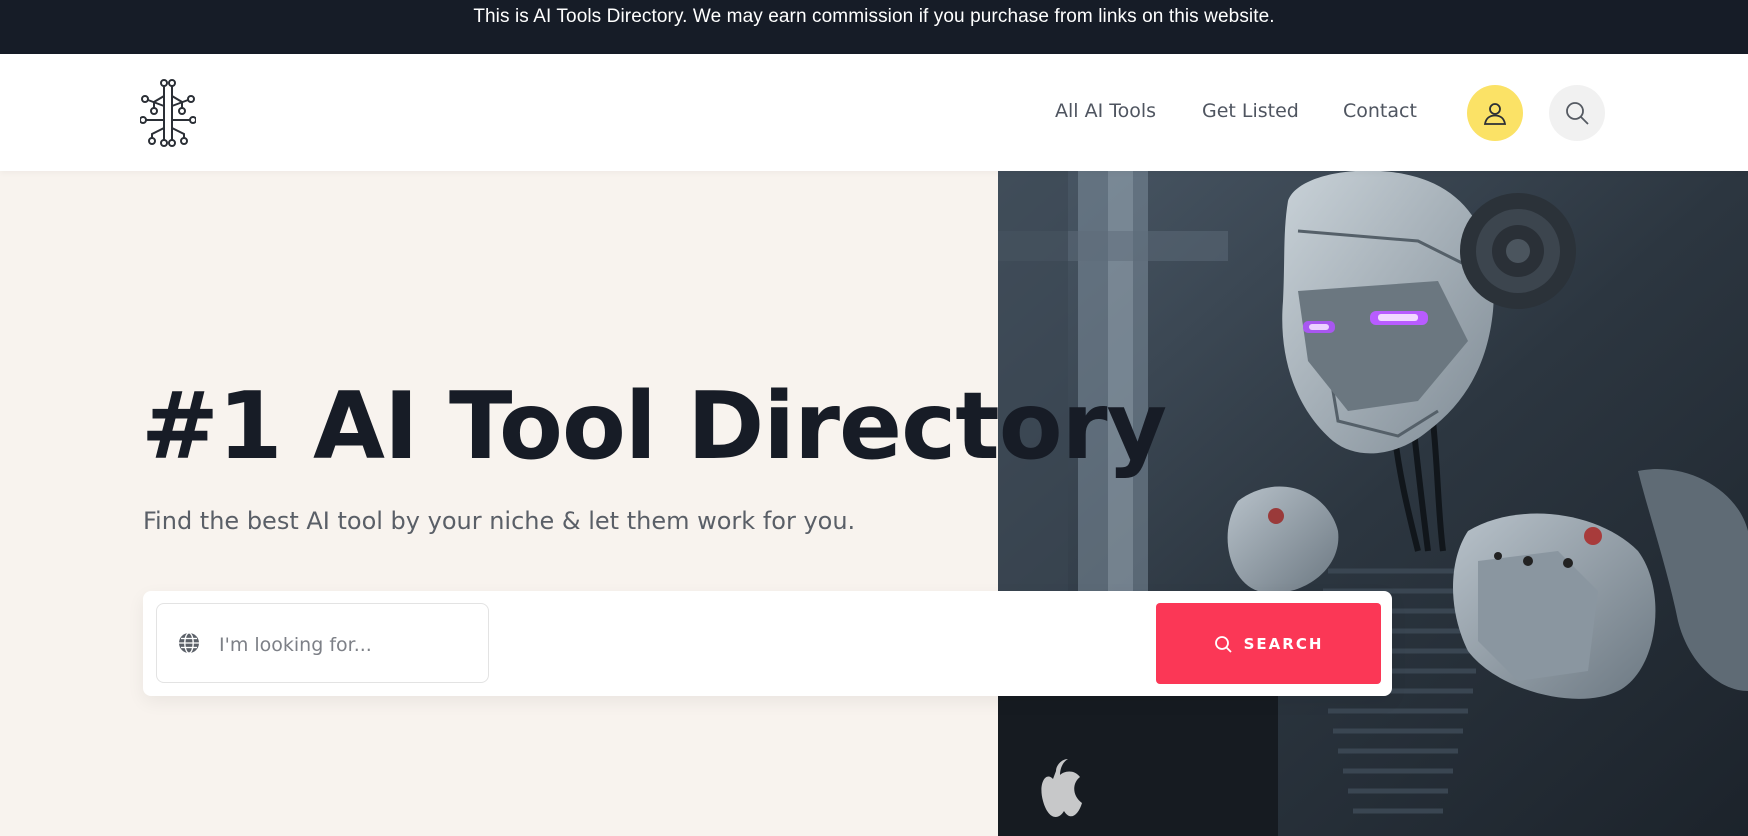  I want to click on circuit-logo-icon, so click(168, 113).